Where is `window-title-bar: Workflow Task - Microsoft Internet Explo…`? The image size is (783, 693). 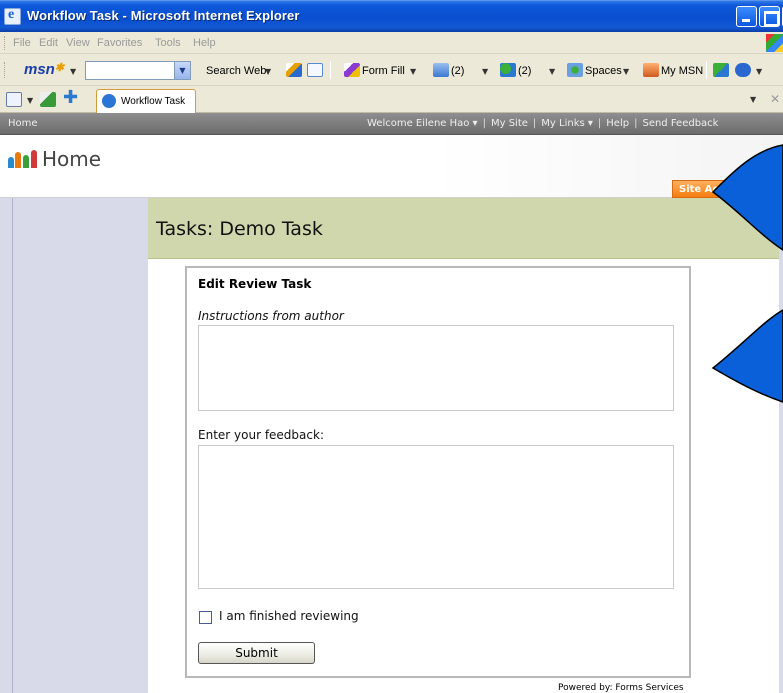 window-title-bar: Workflow Task - Microsoft Internet Explo… is located at coordinates (391, 16).